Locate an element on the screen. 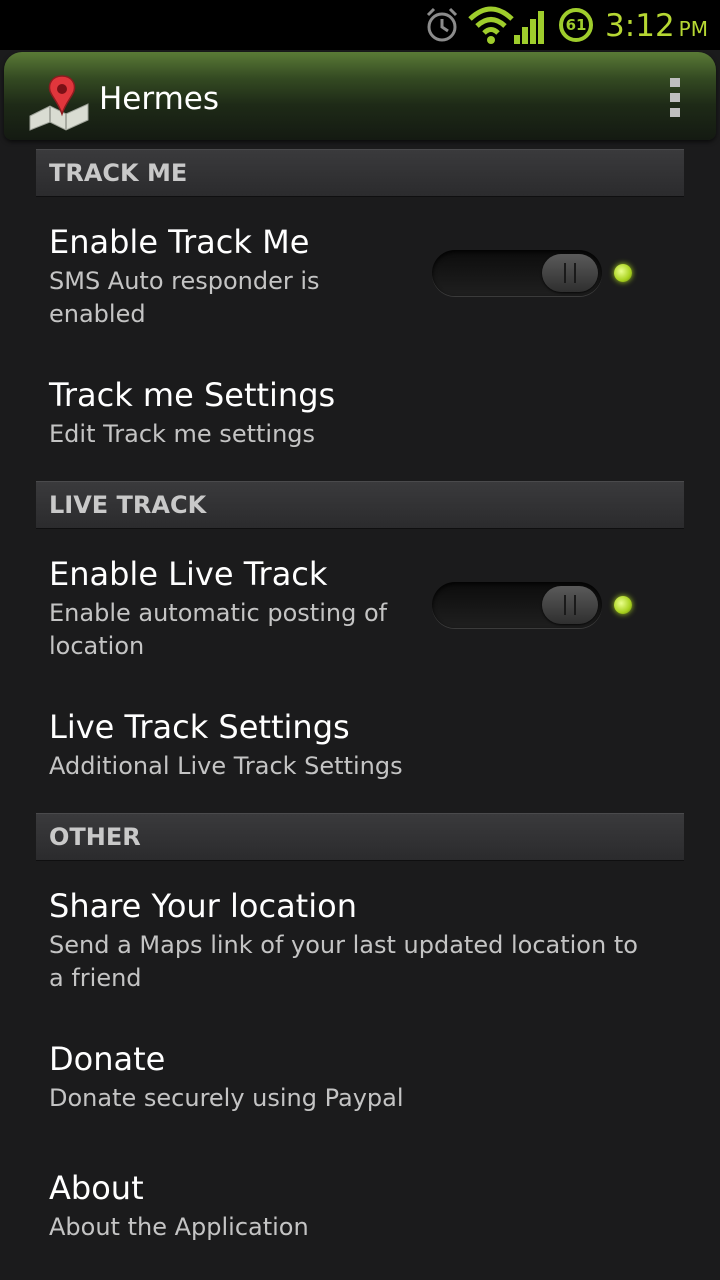 The width and height of the screenshot is (720, 1280). enable-live-track-summary: Enable automatic posting of location is located at coordinates (218, 629).